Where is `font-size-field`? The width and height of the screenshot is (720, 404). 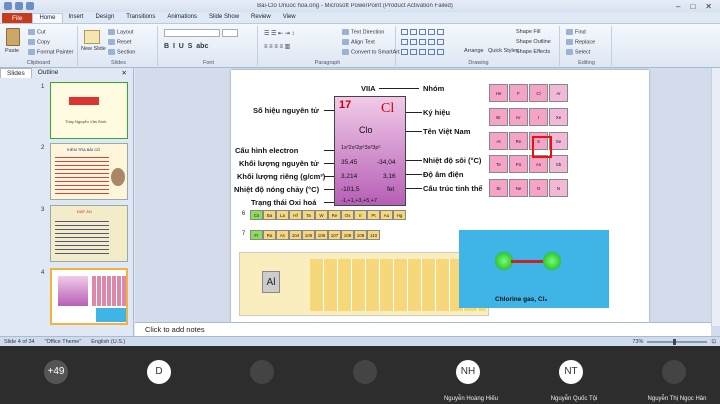
font-size-field is located at coordinates (230, 33).